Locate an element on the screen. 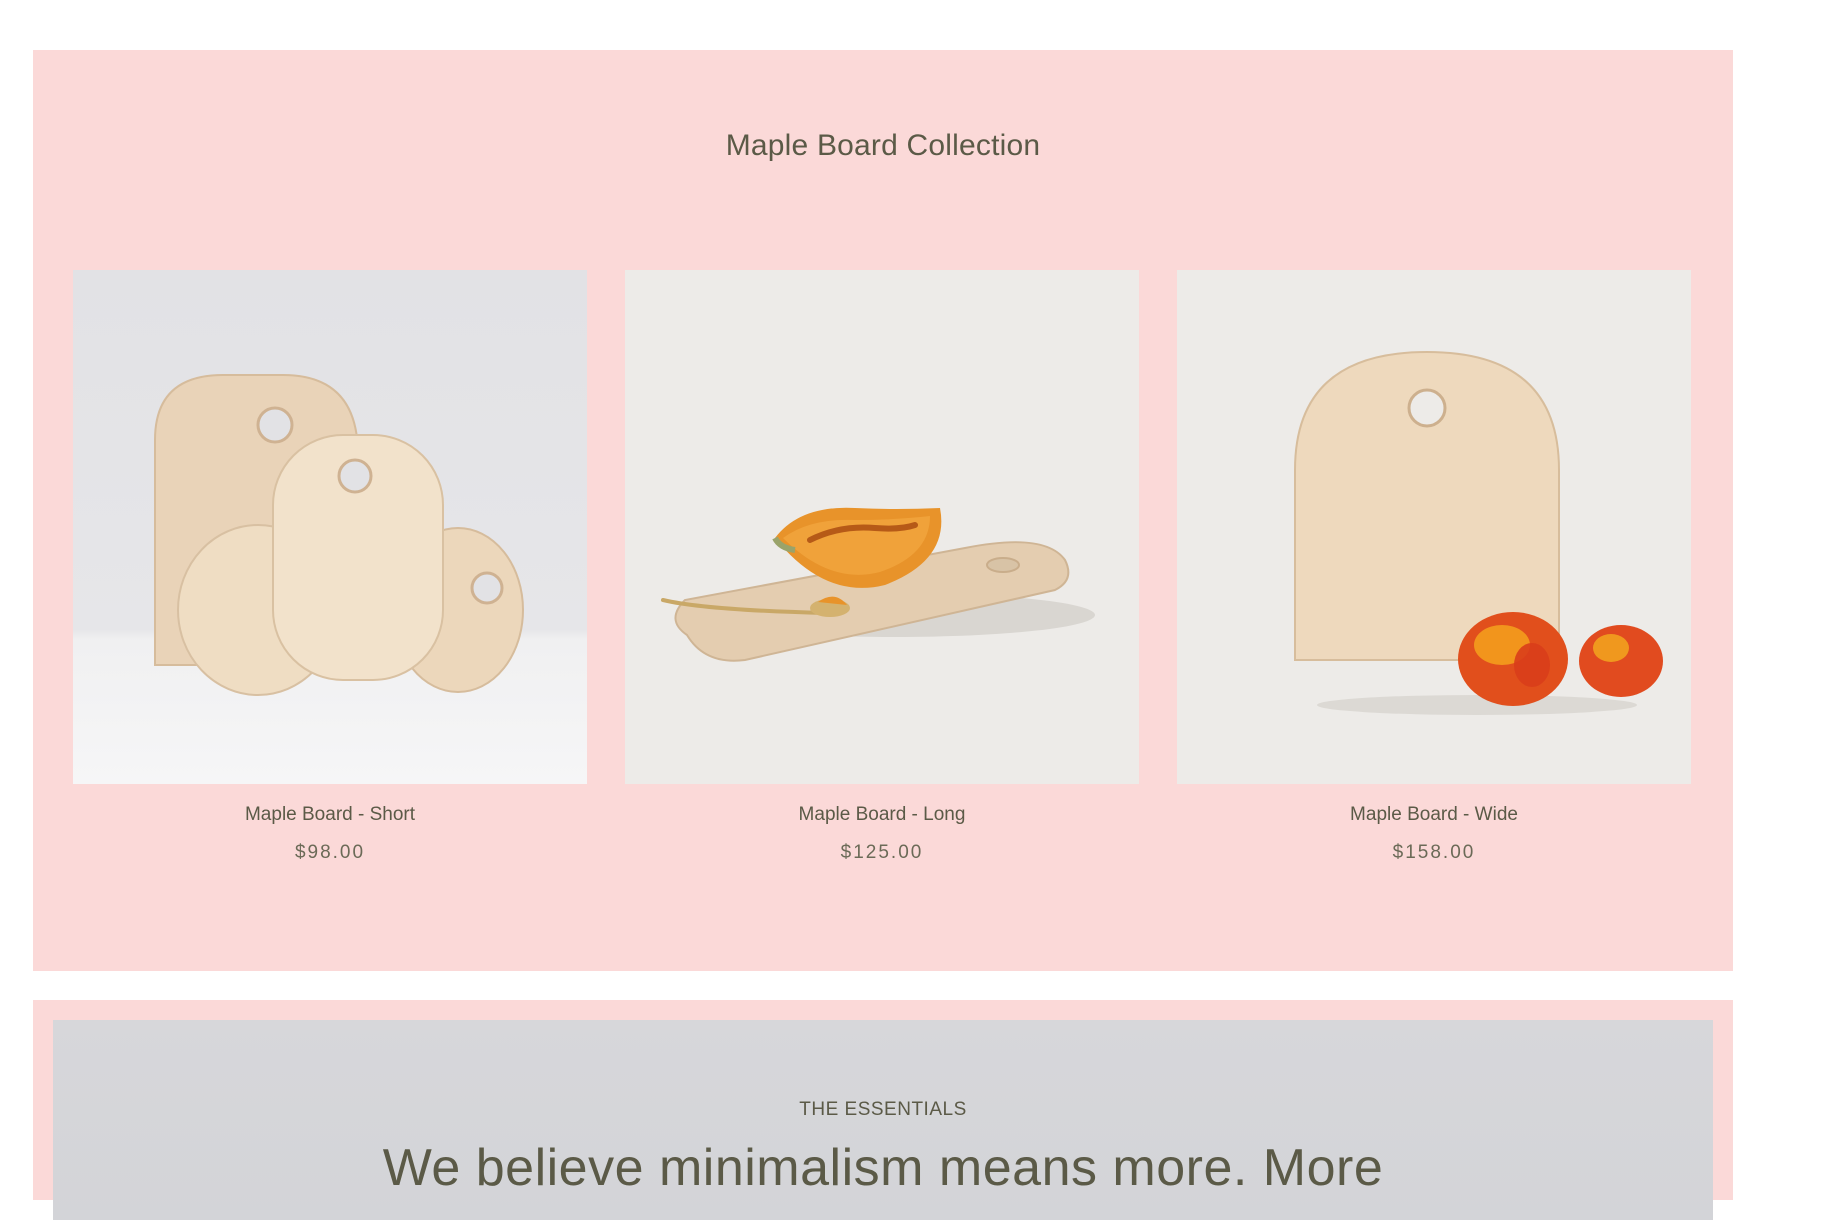 This screenshot has width=1837, height=1220. product-price: $125.00 is located at coordinates (882, 852).